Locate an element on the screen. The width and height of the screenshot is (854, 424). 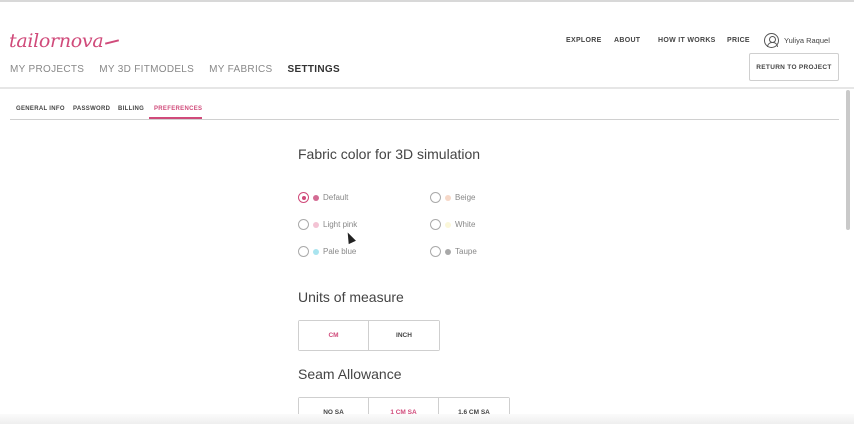
radio-default is located at coordinates (303, 197).